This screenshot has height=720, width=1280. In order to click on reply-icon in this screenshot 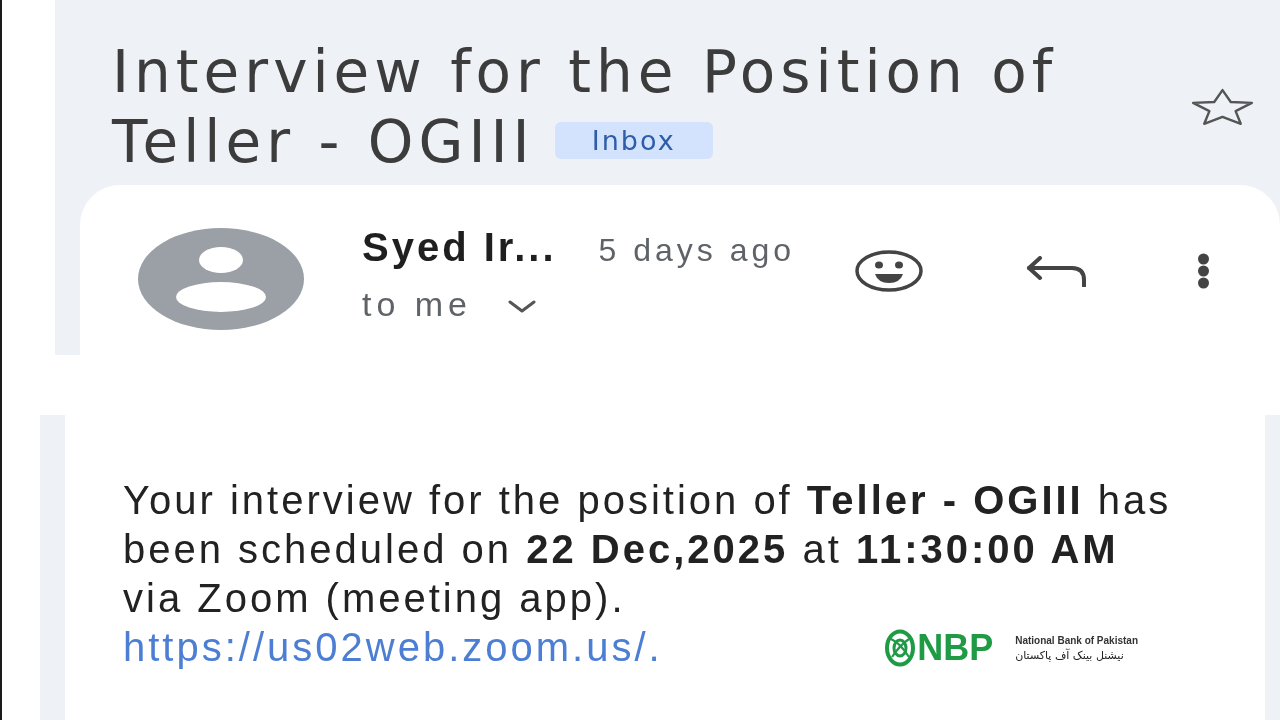, I will do `click(1056, 271)`.